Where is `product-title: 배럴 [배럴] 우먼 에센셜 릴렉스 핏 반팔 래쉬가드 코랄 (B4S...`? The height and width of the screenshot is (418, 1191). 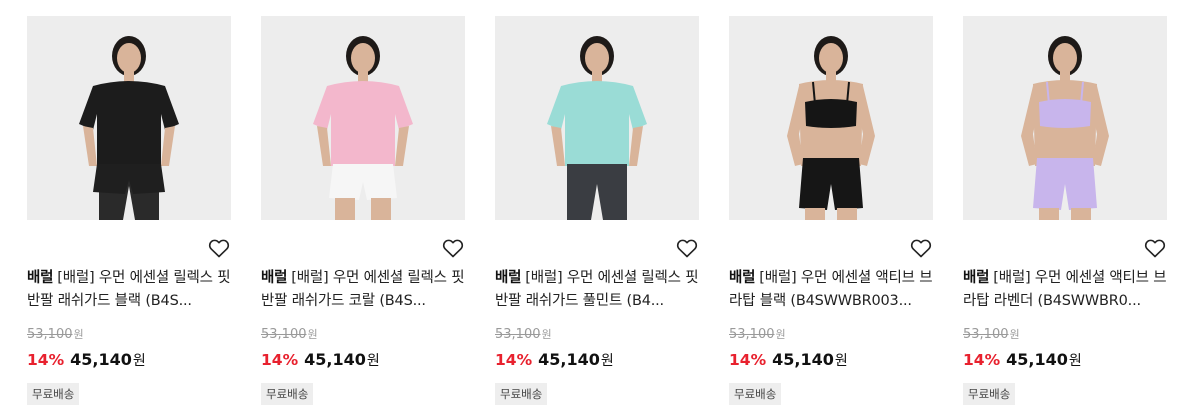
product-title: 배럴 [배럴] 우먼 에센셜 릴렉스 핏 반팔 래쉬가드 코랄 (B4S... is located at coordinates (363, 290).